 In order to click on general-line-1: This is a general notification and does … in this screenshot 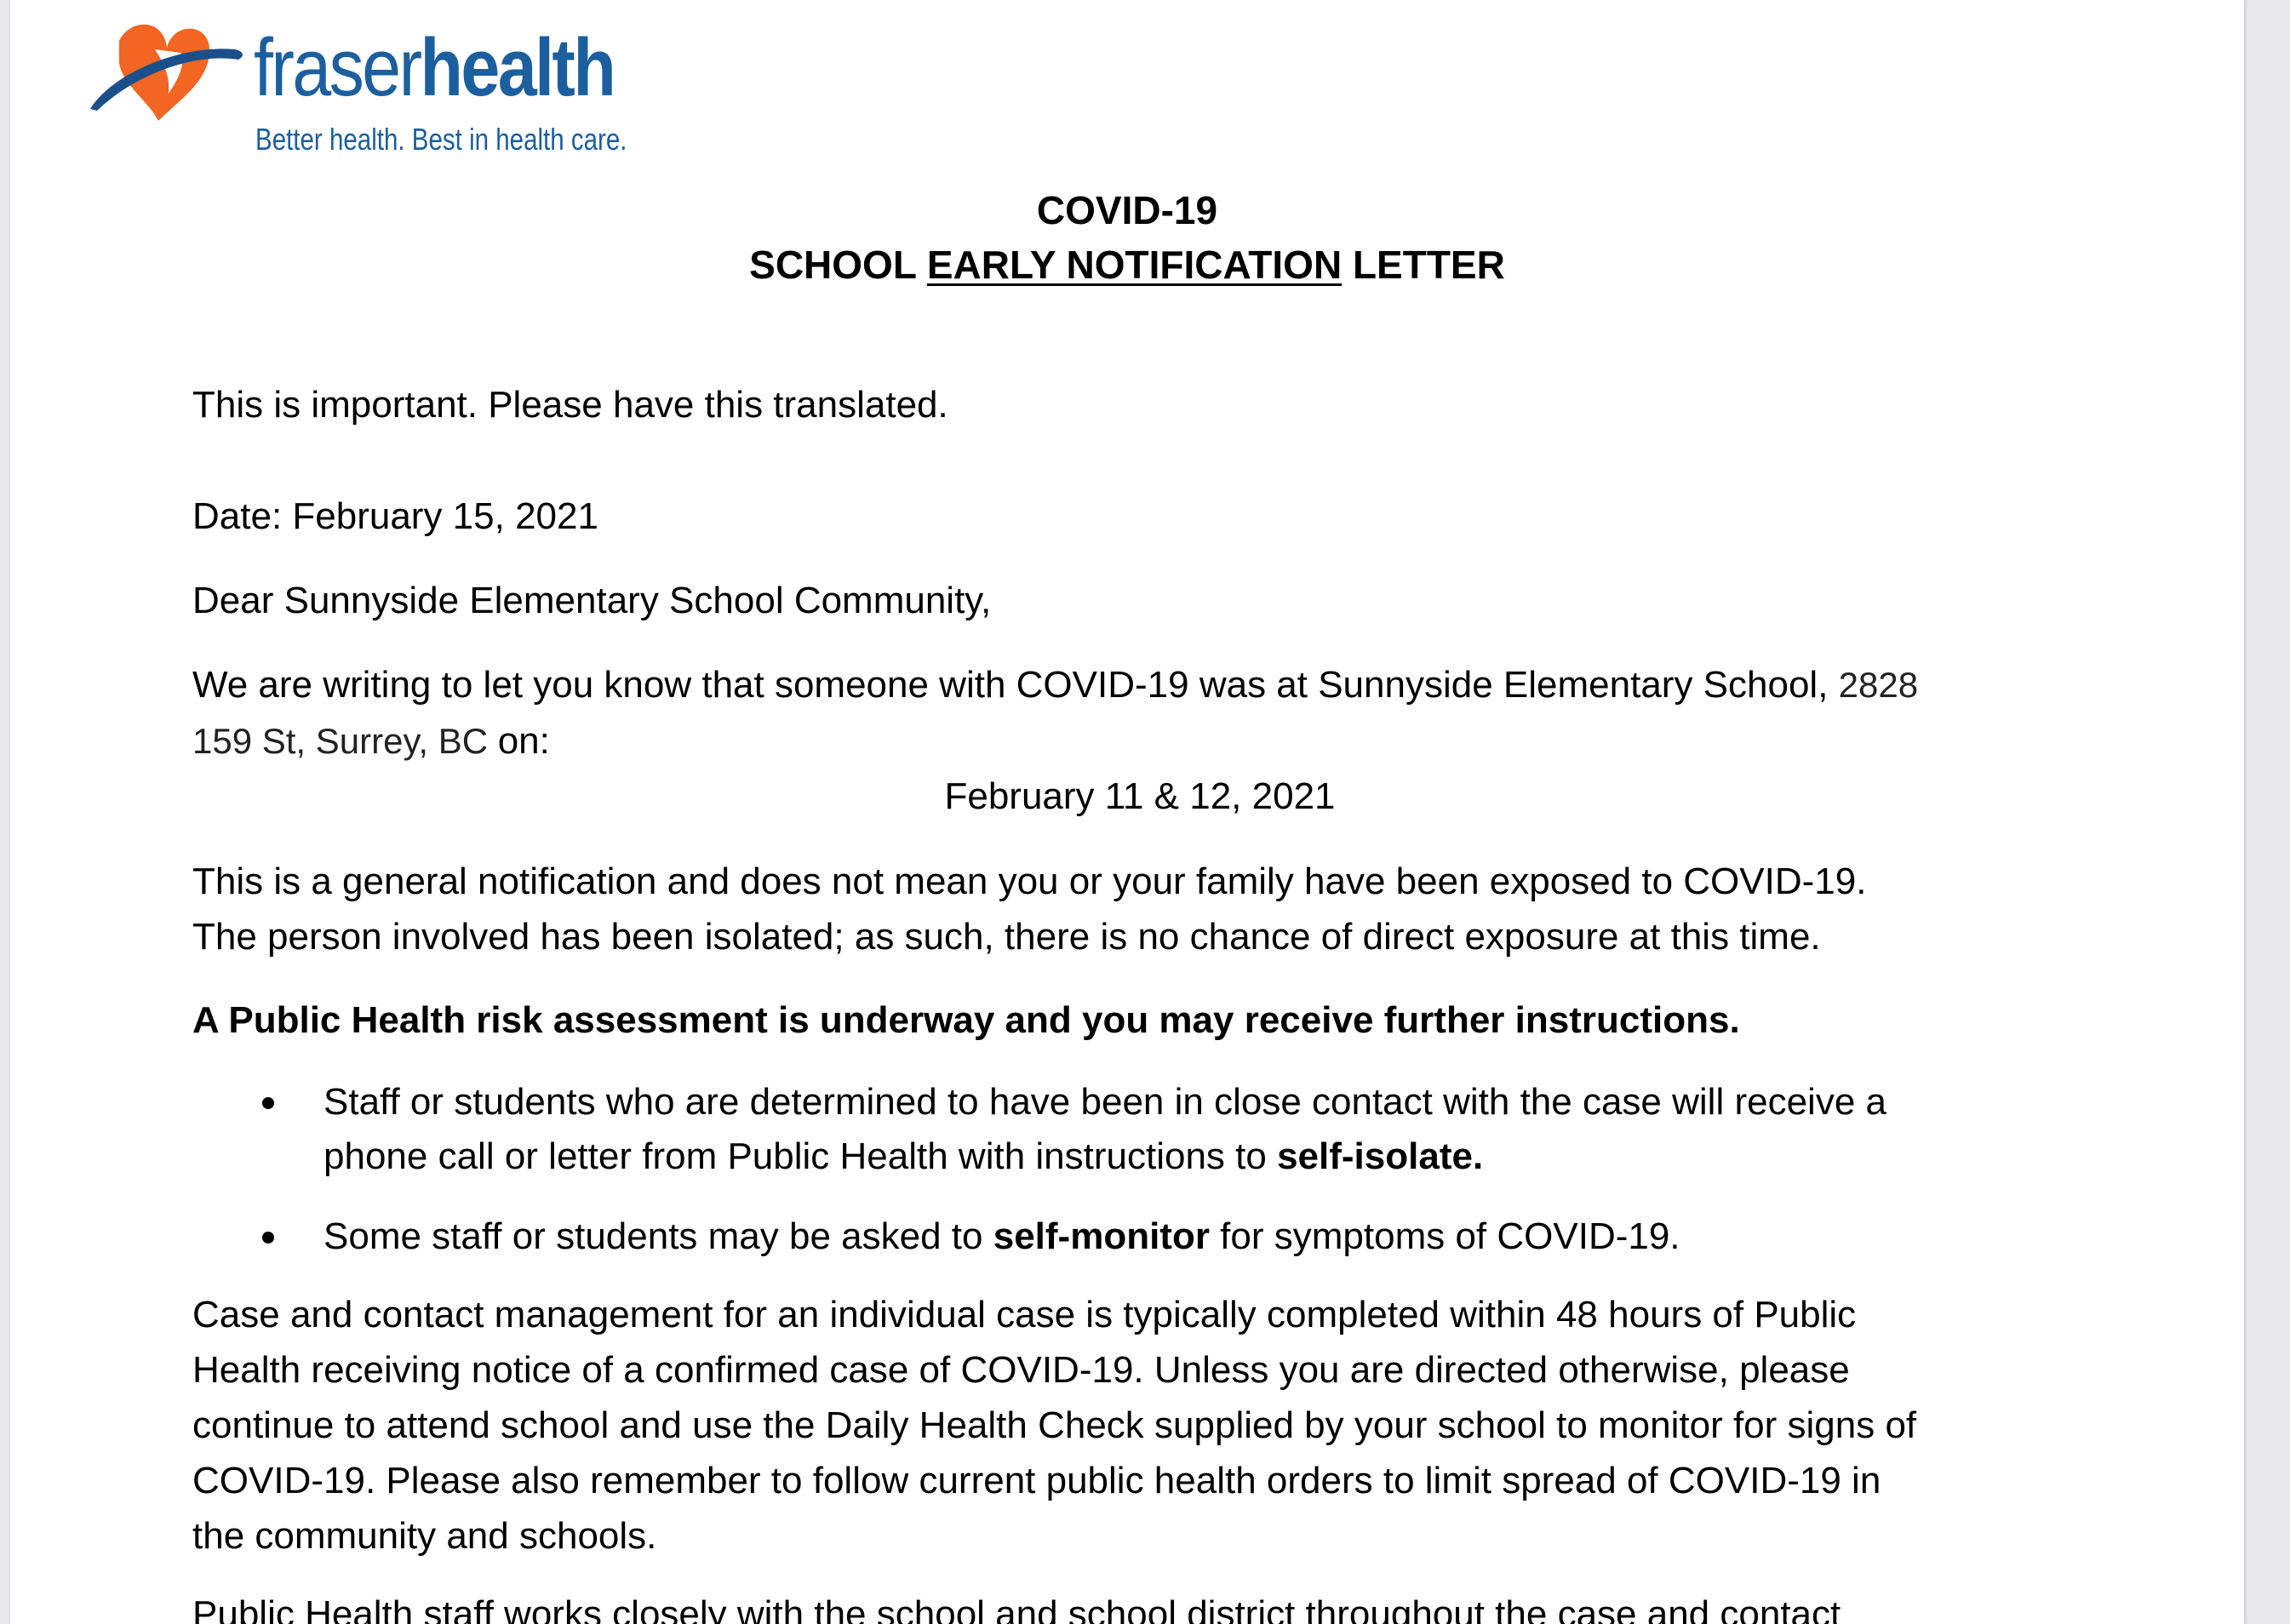, I will do `click(1029, 881)`.